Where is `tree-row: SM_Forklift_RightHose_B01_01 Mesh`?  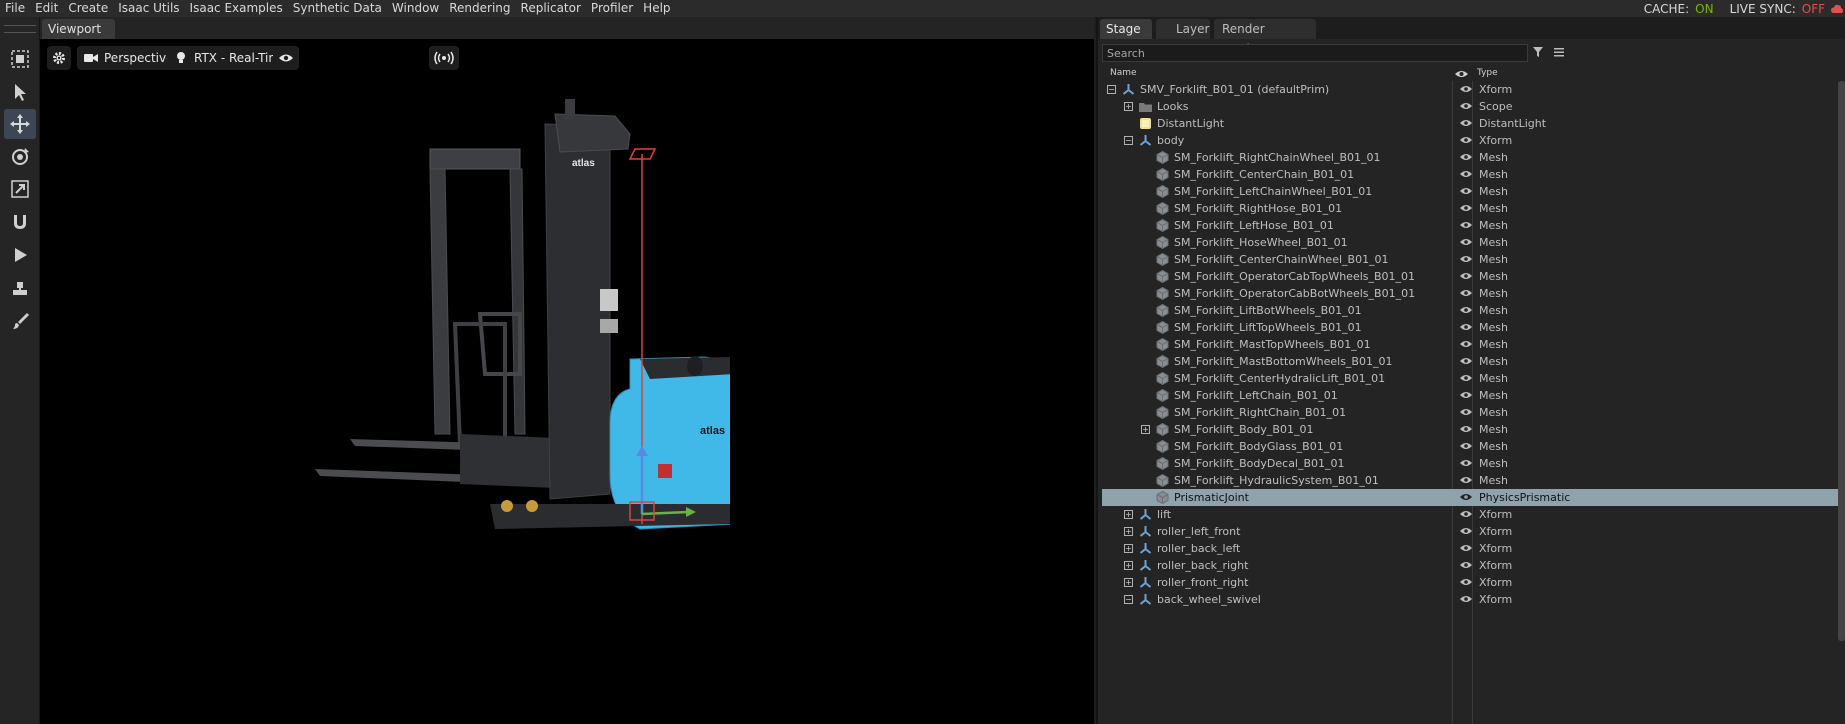
tree-row: SM_Forklift_RightHose_B01_01 Mesh is located at coordinates (1473, 208).